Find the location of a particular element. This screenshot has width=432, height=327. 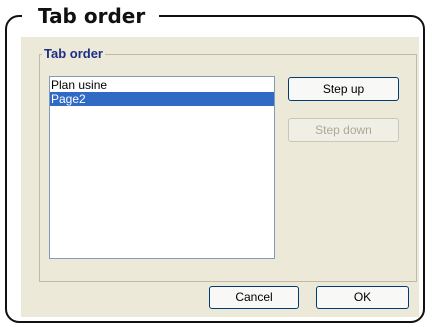

window-title: Tab order is located at coordinates (91, 16).